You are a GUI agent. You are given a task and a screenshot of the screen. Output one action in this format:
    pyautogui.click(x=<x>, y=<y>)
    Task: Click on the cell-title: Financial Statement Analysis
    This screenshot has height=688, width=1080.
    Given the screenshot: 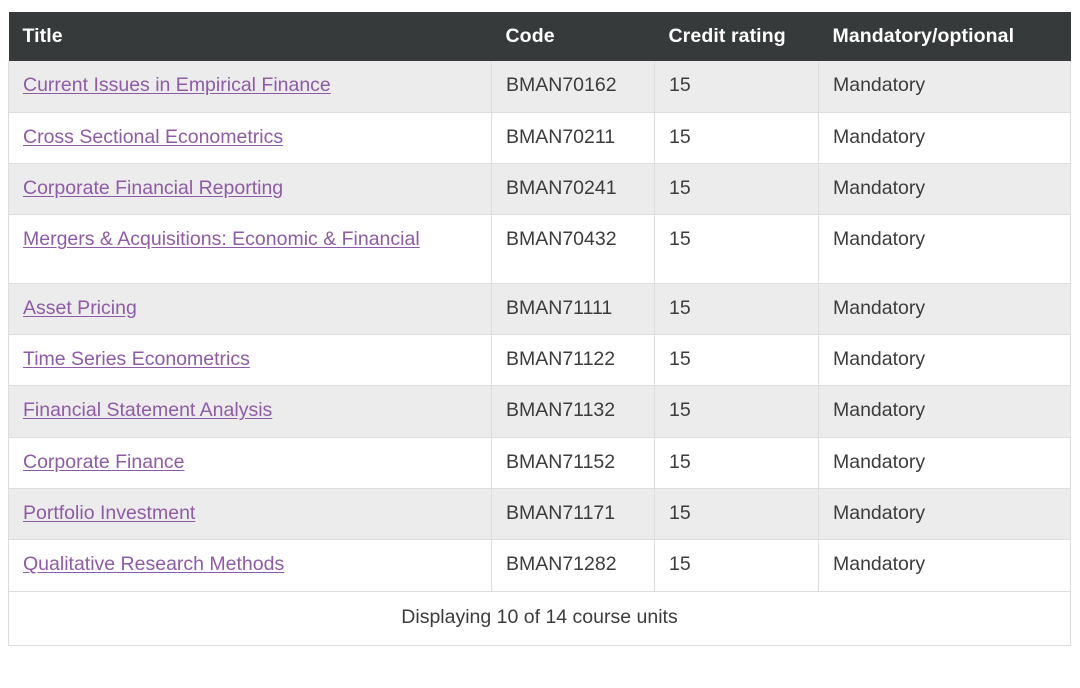 What is the action you would take?
    pyautogui.click(x=250, y=411)
    